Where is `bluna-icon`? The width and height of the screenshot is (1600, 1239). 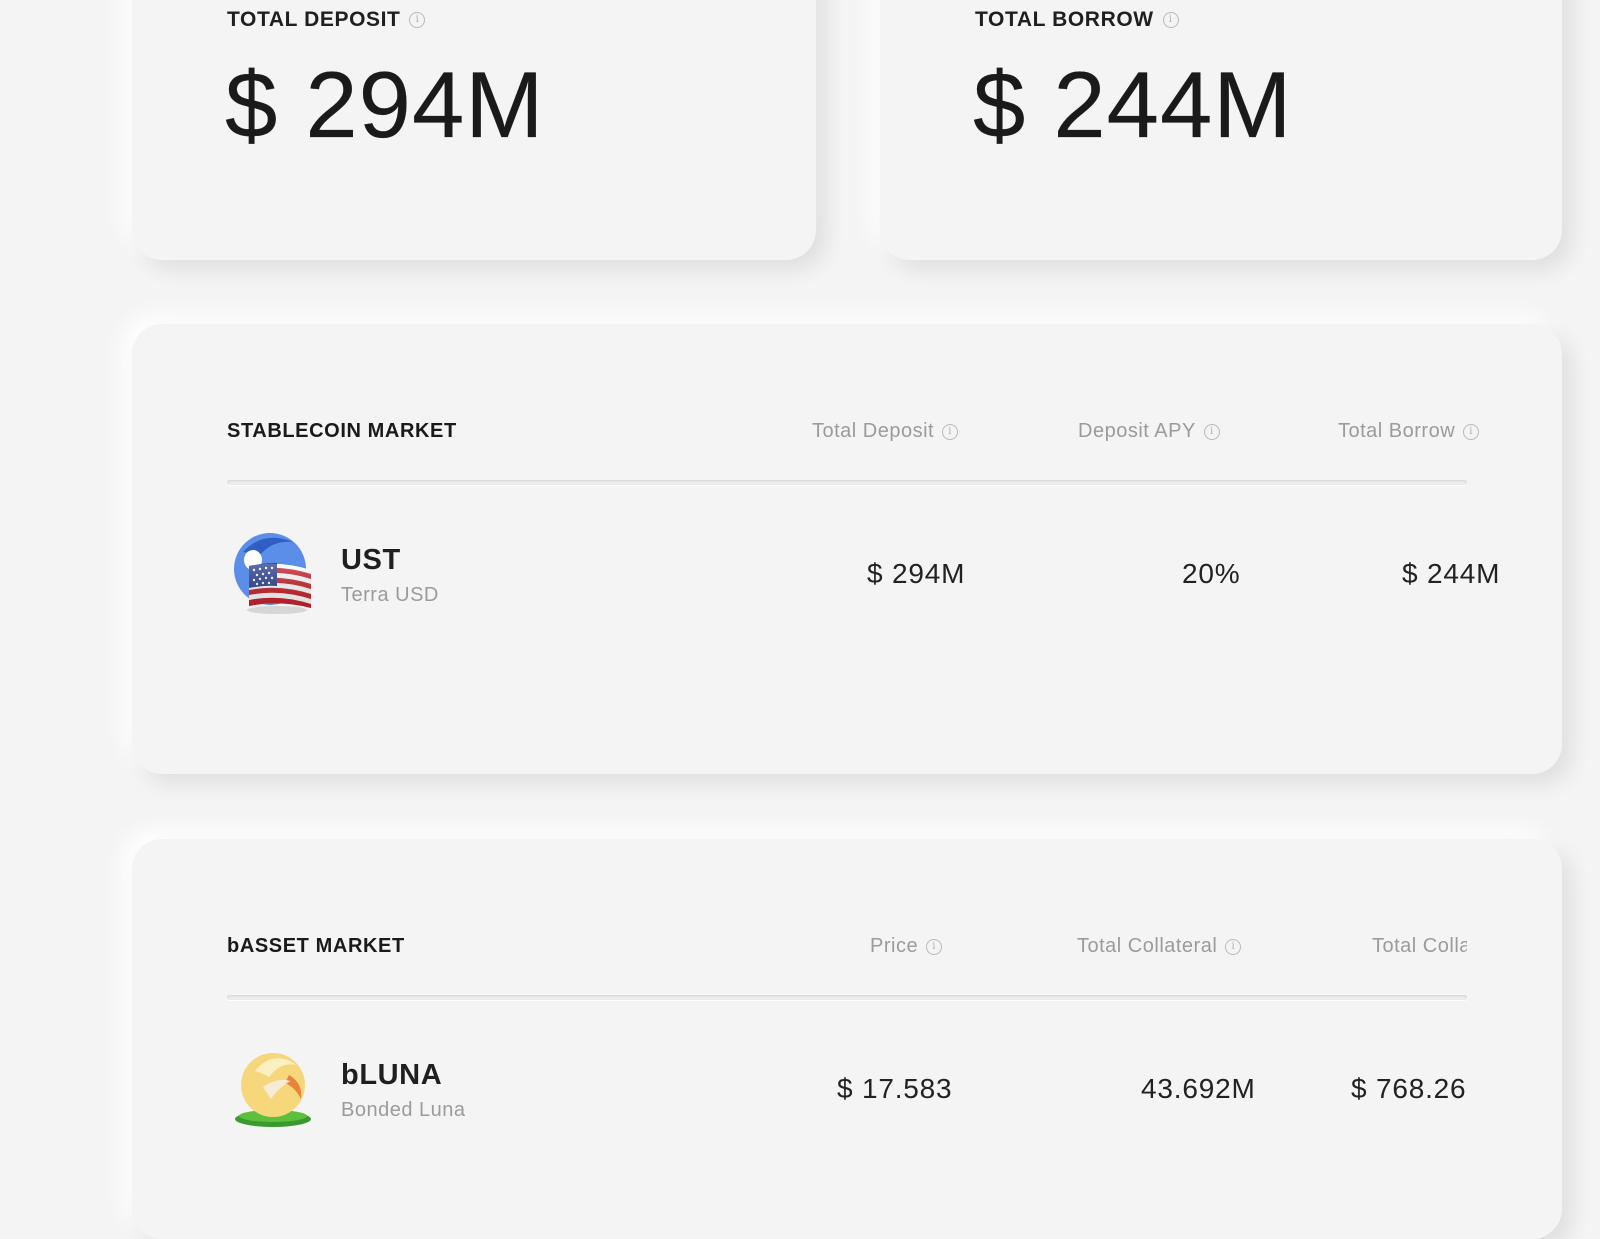
bluna-icon is located at coordinates (273, 1090).